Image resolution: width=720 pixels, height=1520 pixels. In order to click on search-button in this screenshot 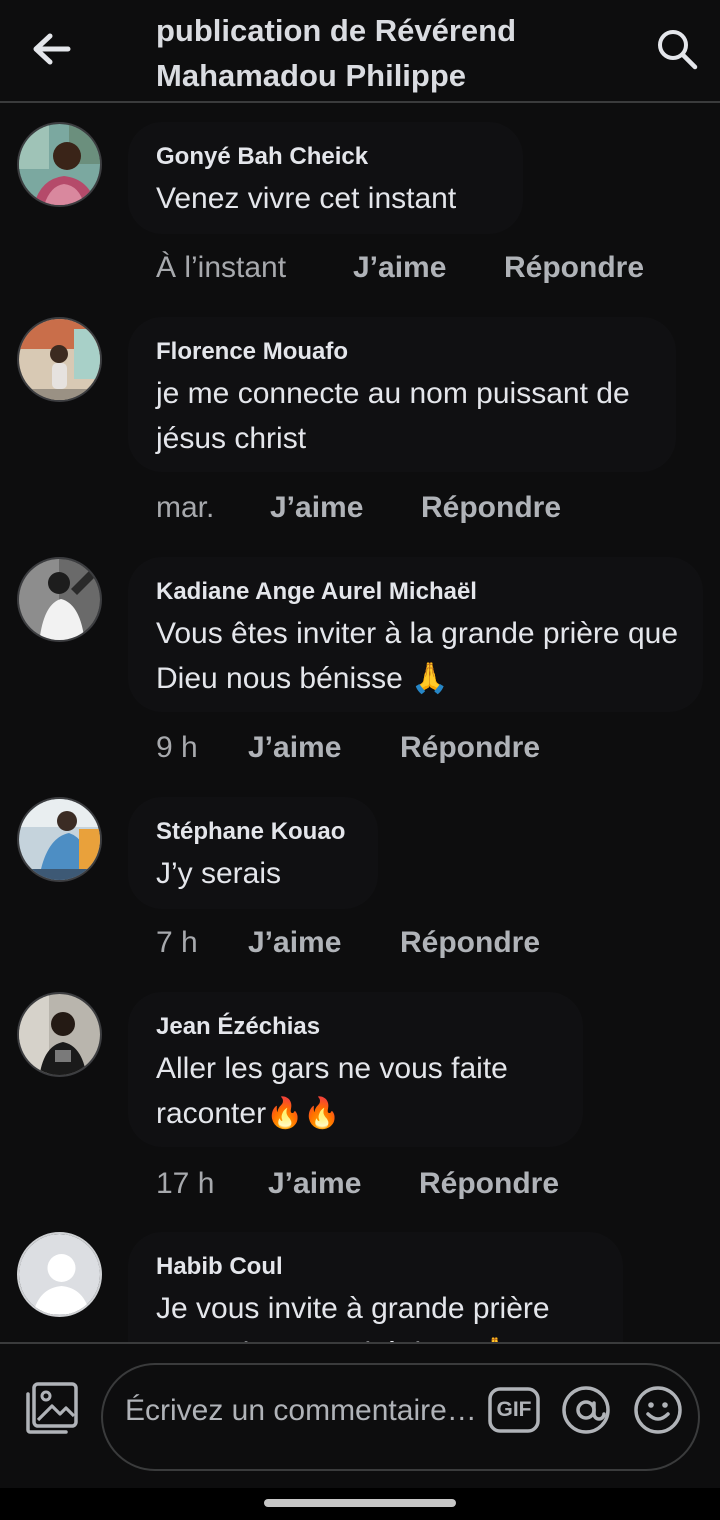, I will do `click(677, 49)`.